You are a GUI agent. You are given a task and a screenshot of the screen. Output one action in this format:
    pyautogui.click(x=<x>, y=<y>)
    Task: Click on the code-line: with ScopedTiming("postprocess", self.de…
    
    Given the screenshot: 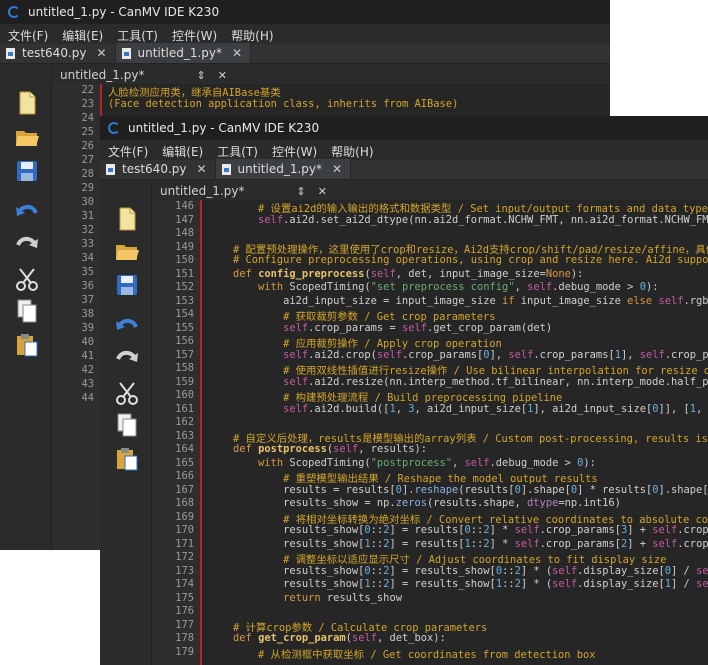 What is the action you would take?
    pyautogui.click(x=427, y=462)
    